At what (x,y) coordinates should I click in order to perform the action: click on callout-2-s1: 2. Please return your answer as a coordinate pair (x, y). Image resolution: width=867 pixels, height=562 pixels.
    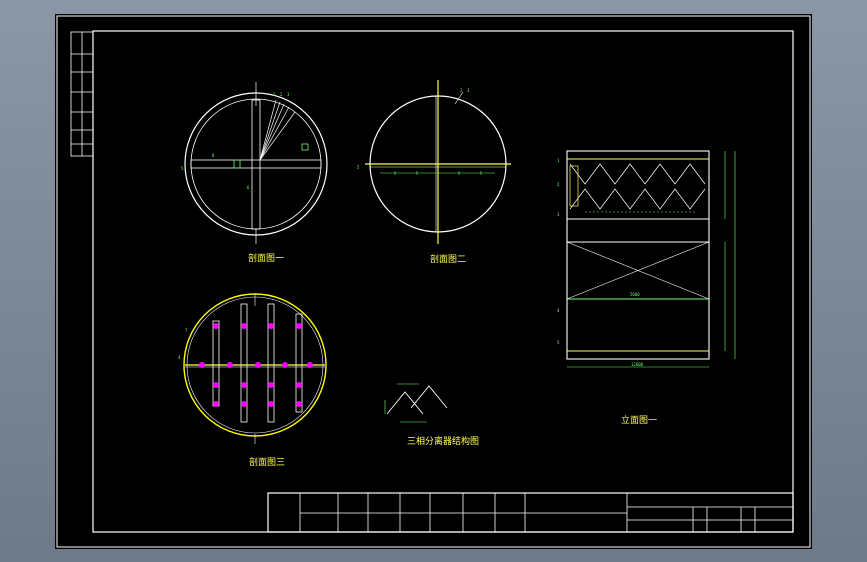
    Looking at the image, I should click on (281, 94).